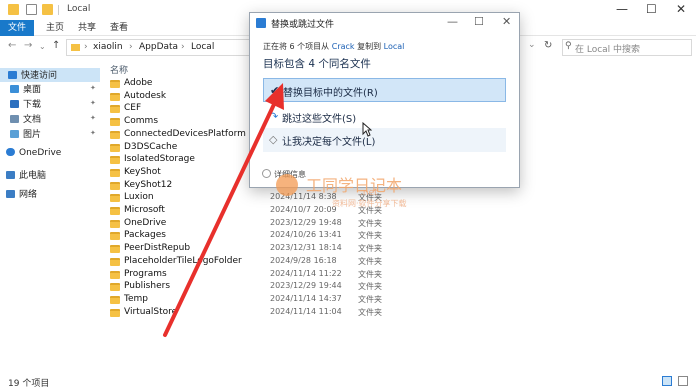  I want to click on copy-icon, so click(261, 23).